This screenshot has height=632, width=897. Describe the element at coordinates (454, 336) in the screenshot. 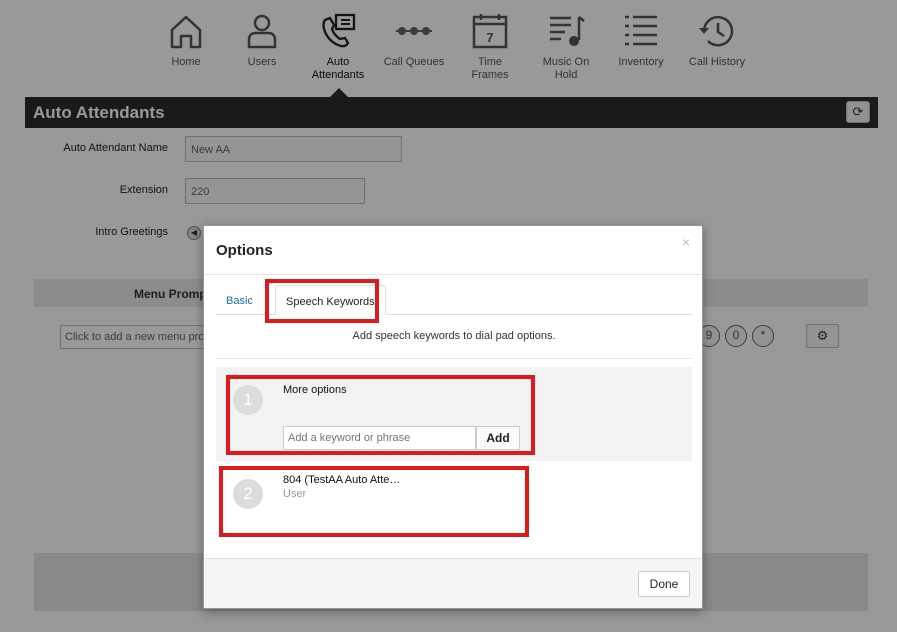

I see `dialog-subtitle: Add speech keywords to dial pad options.` at that location.